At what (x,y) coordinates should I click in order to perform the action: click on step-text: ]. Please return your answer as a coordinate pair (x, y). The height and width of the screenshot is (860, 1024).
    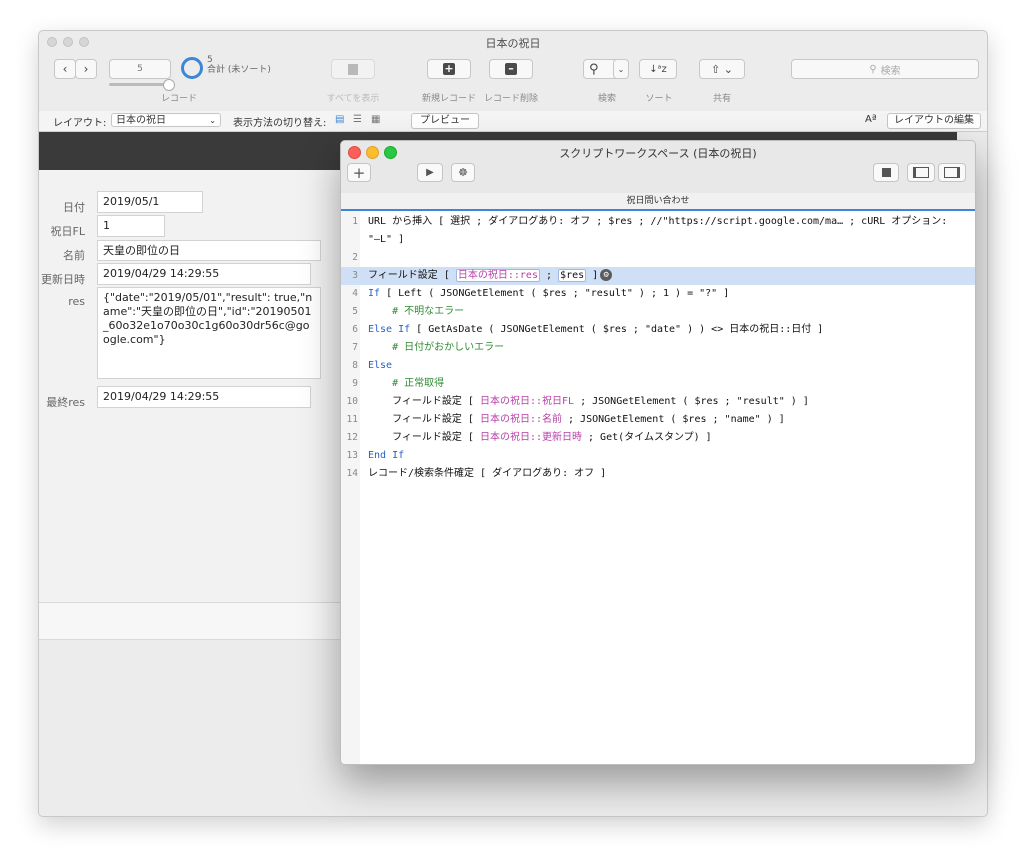
    Looking at the image, I should click on (592, 275).